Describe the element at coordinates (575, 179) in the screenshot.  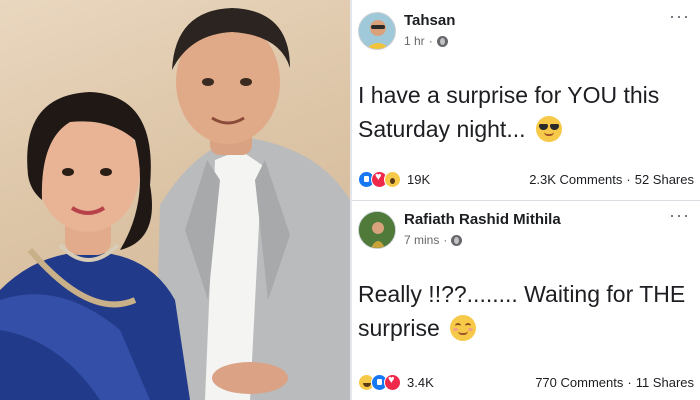
I see `comments-count: 2.3K Comments` at that location.